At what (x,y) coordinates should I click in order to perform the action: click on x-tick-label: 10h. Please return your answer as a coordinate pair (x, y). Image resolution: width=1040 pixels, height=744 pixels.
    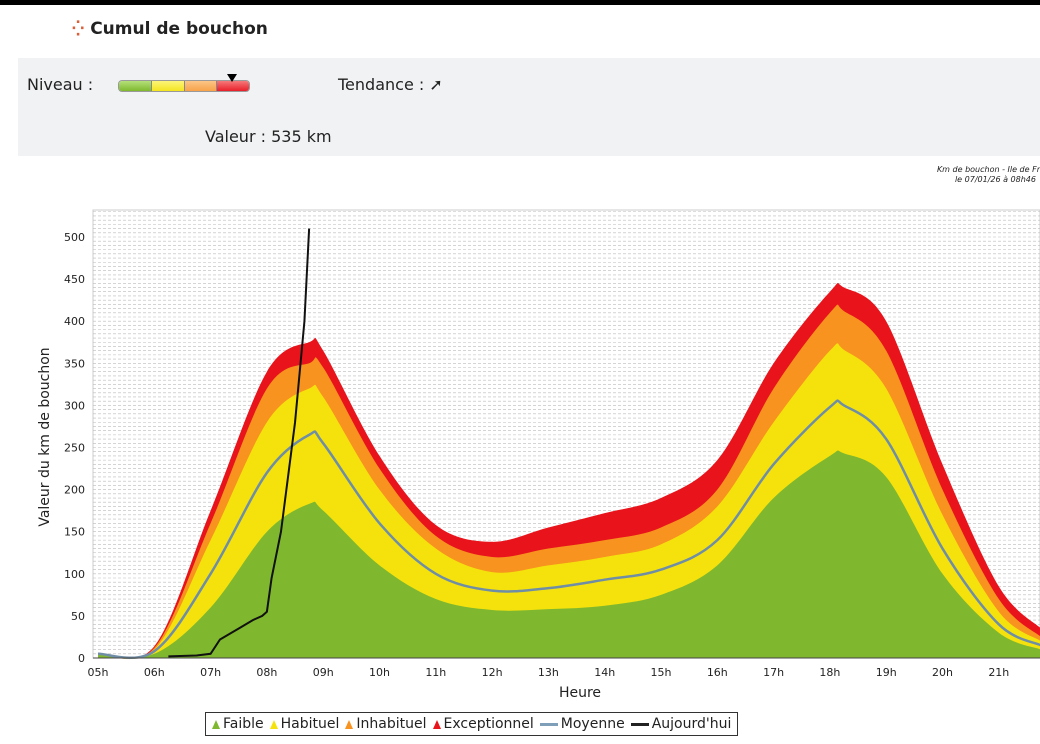
    Looking at the image, I should click on (379, 672).